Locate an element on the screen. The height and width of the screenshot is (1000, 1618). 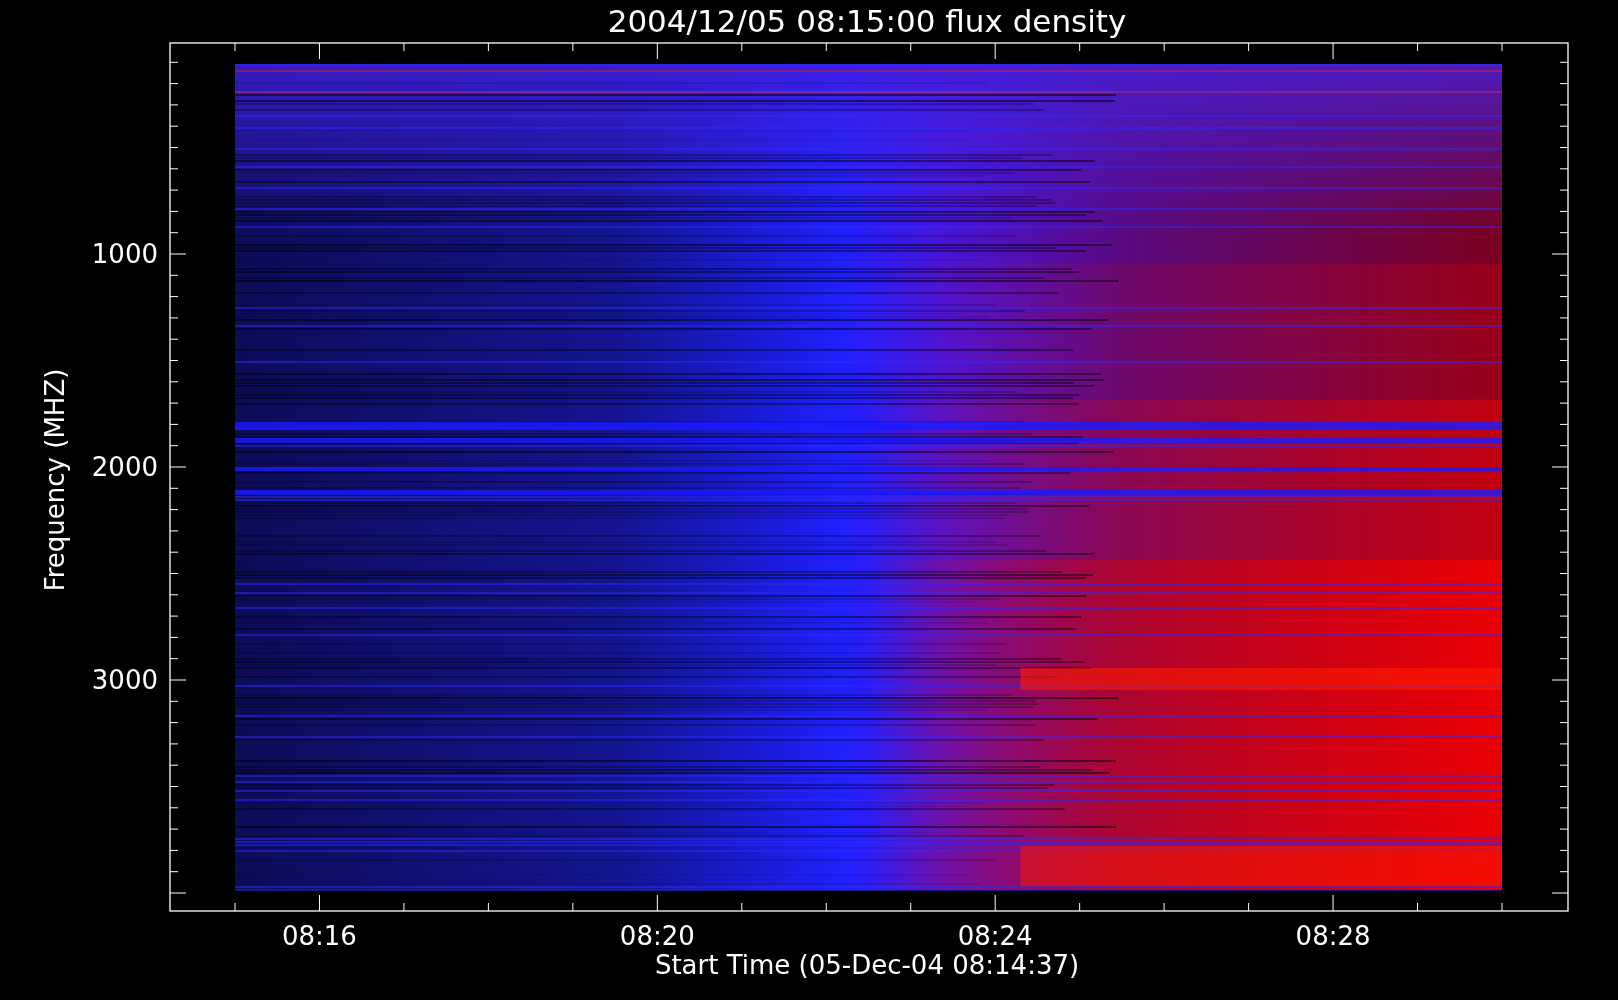
chart-title: 2004/12/05 08:15:00 flux density is located at coordinates (867, 21).